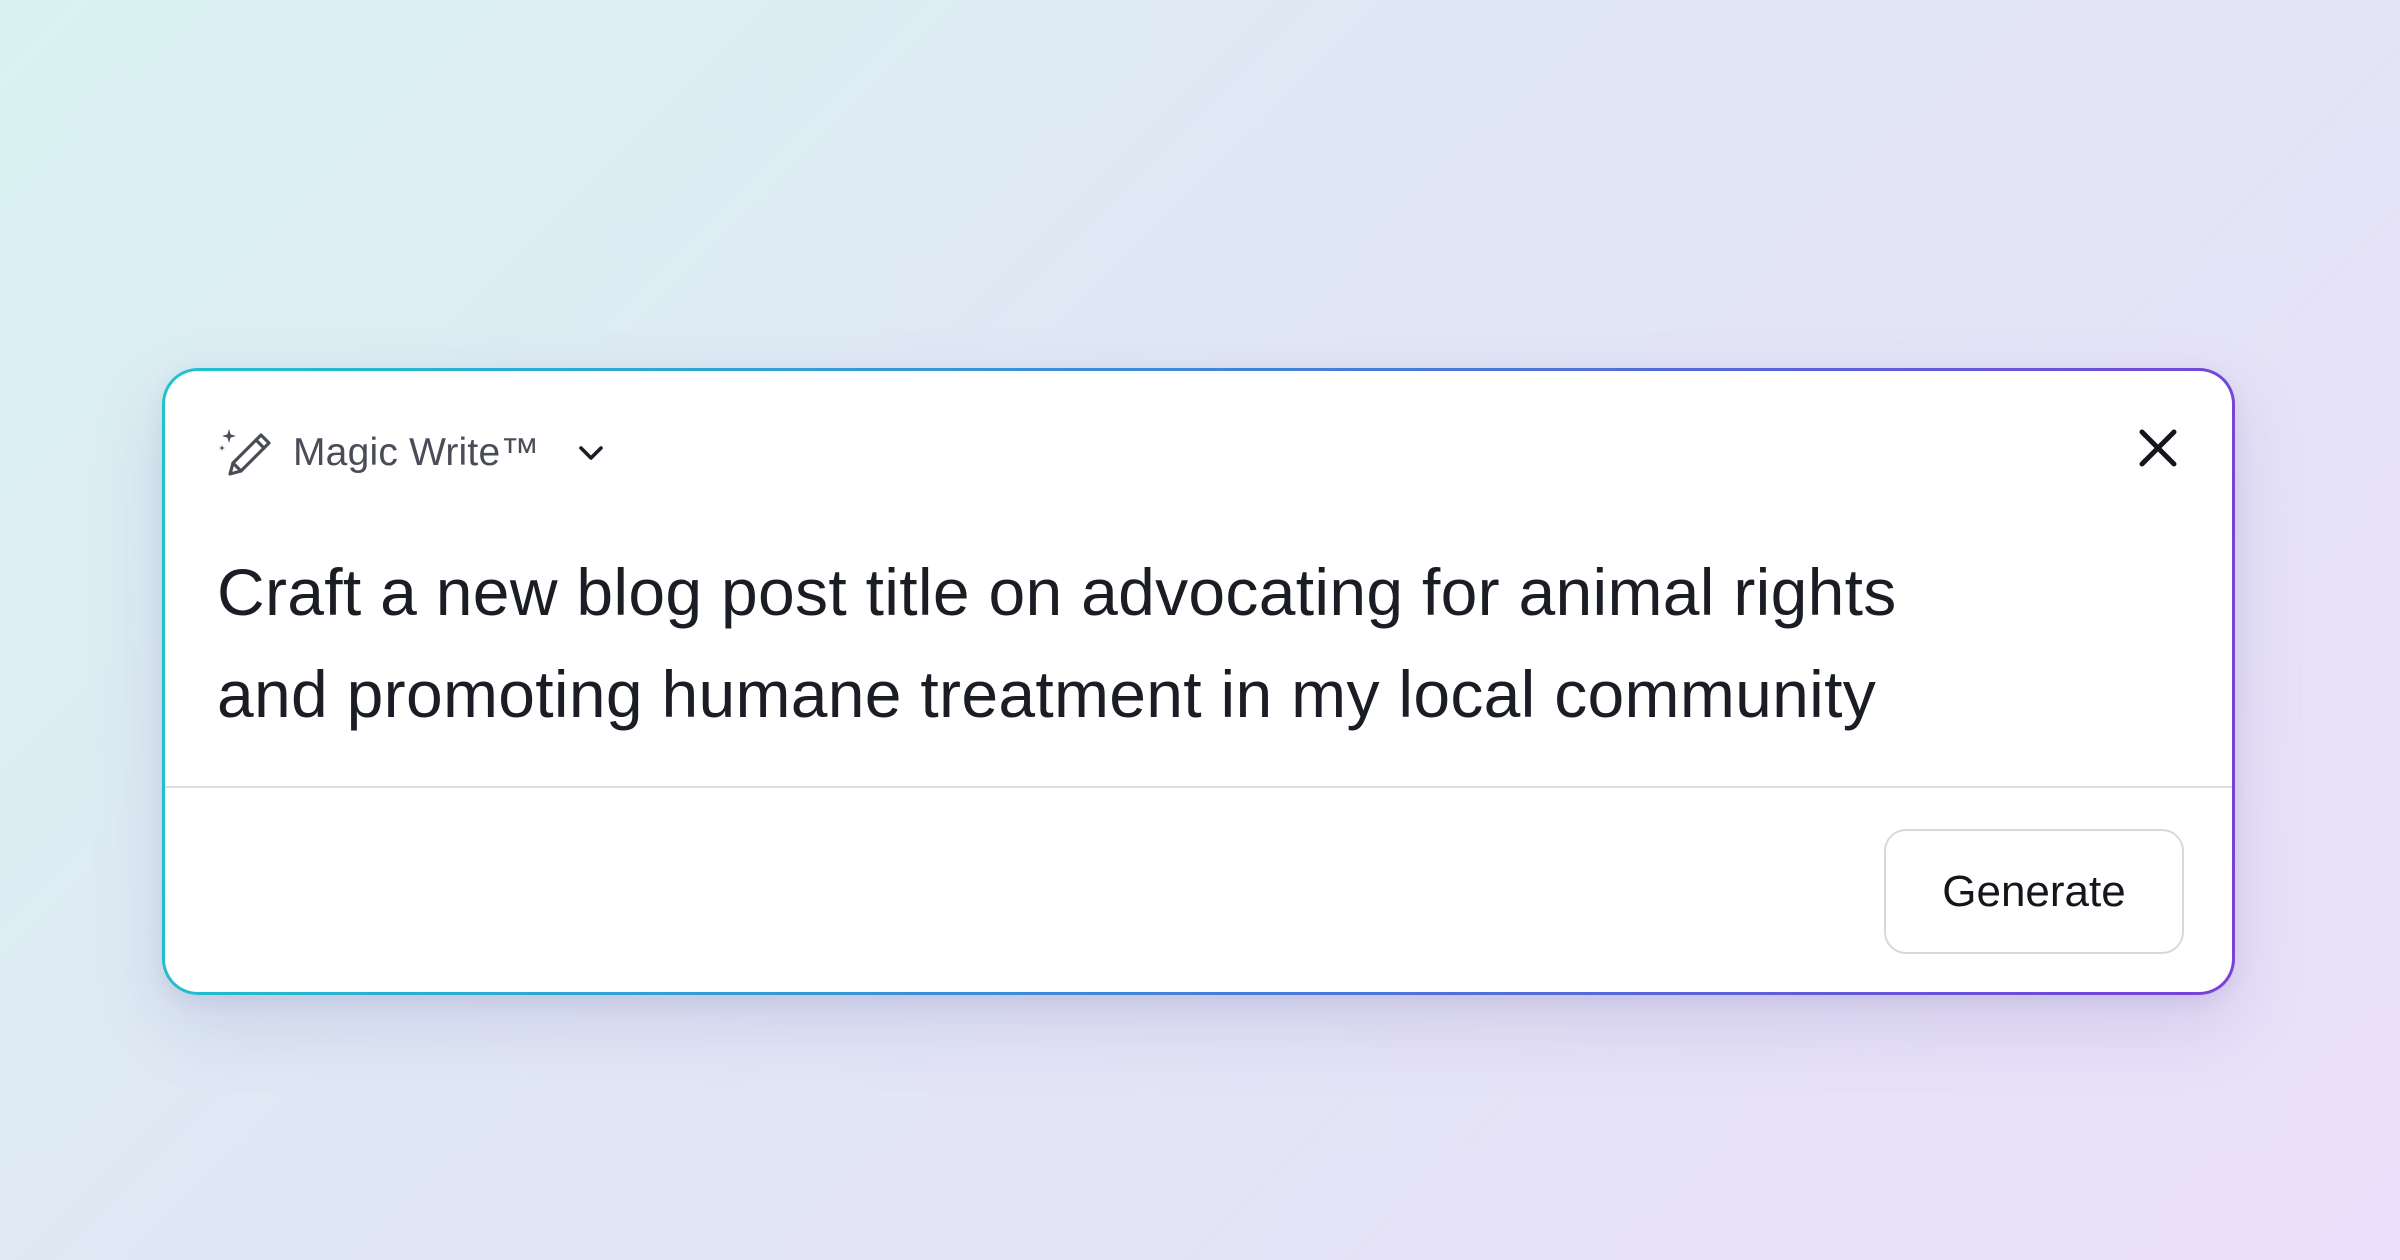 The height and width of the screenshot is (1260, 2400). What do you see at coordinates (416, 453) in the screenshot?
I see `mode-label: Magic Write™` at bounding box center [416, 453].